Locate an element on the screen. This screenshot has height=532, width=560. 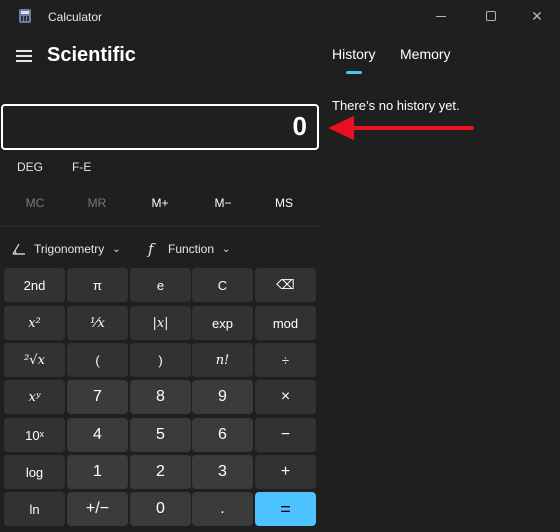
digit-3-button: 3 is located at coordinates (222, 472).